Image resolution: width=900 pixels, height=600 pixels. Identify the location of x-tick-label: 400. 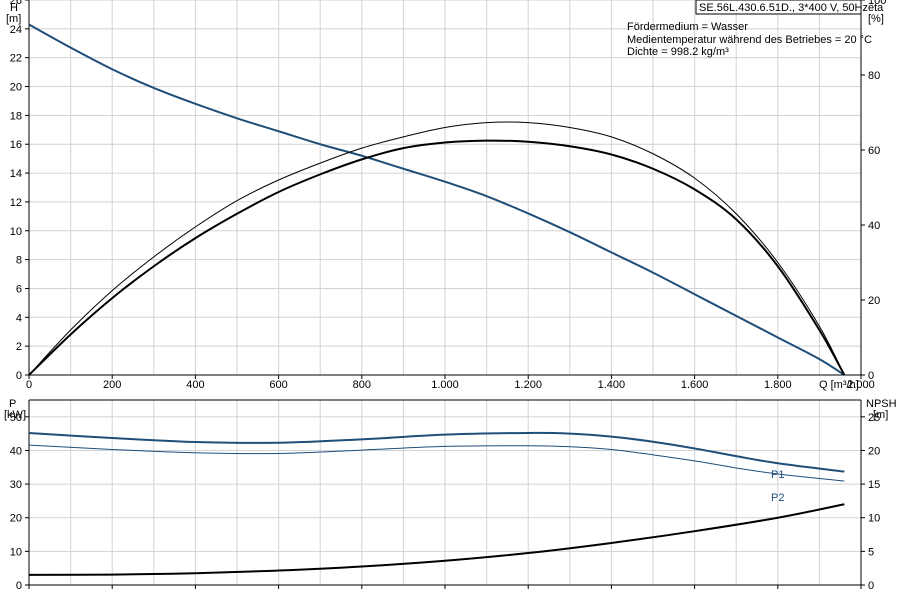
(195, 385).